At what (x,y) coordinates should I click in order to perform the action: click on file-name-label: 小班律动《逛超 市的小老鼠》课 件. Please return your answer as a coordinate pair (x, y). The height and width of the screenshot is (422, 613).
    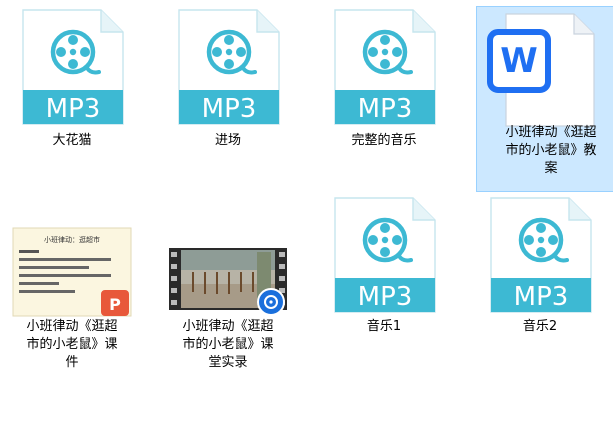
    Looking at the image, I should click on (72, 344).